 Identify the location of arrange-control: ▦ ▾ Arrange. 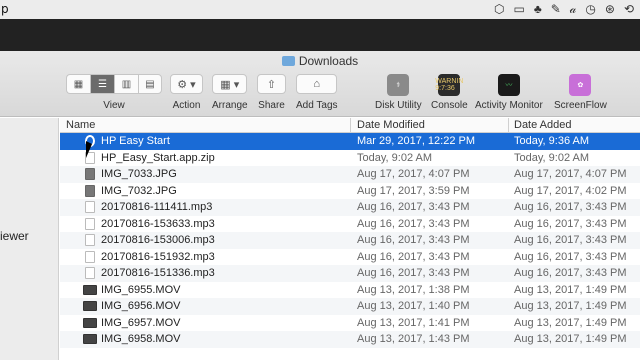
(230, 94).